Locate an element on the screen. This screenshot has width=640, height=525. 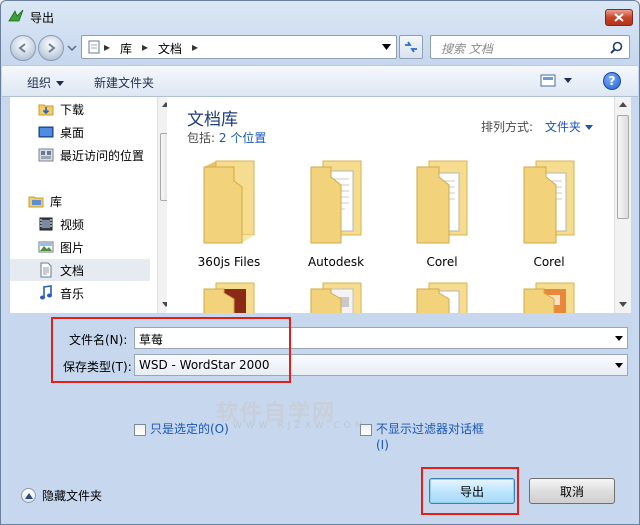
view-icon is located at coordinates (548, 80).